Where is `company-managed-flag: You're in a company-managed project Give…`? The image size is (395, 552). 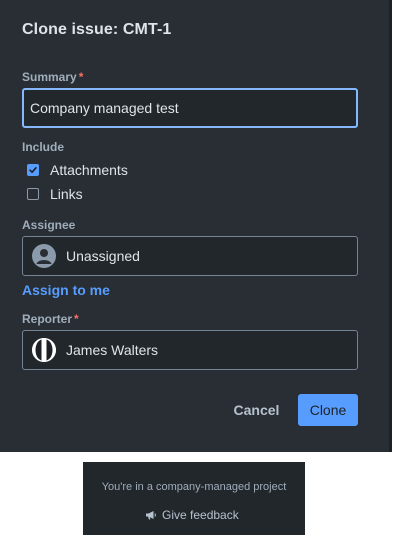 company-managed-flag: You're in a company-managed project Give… is located at coordinates (194, 498).